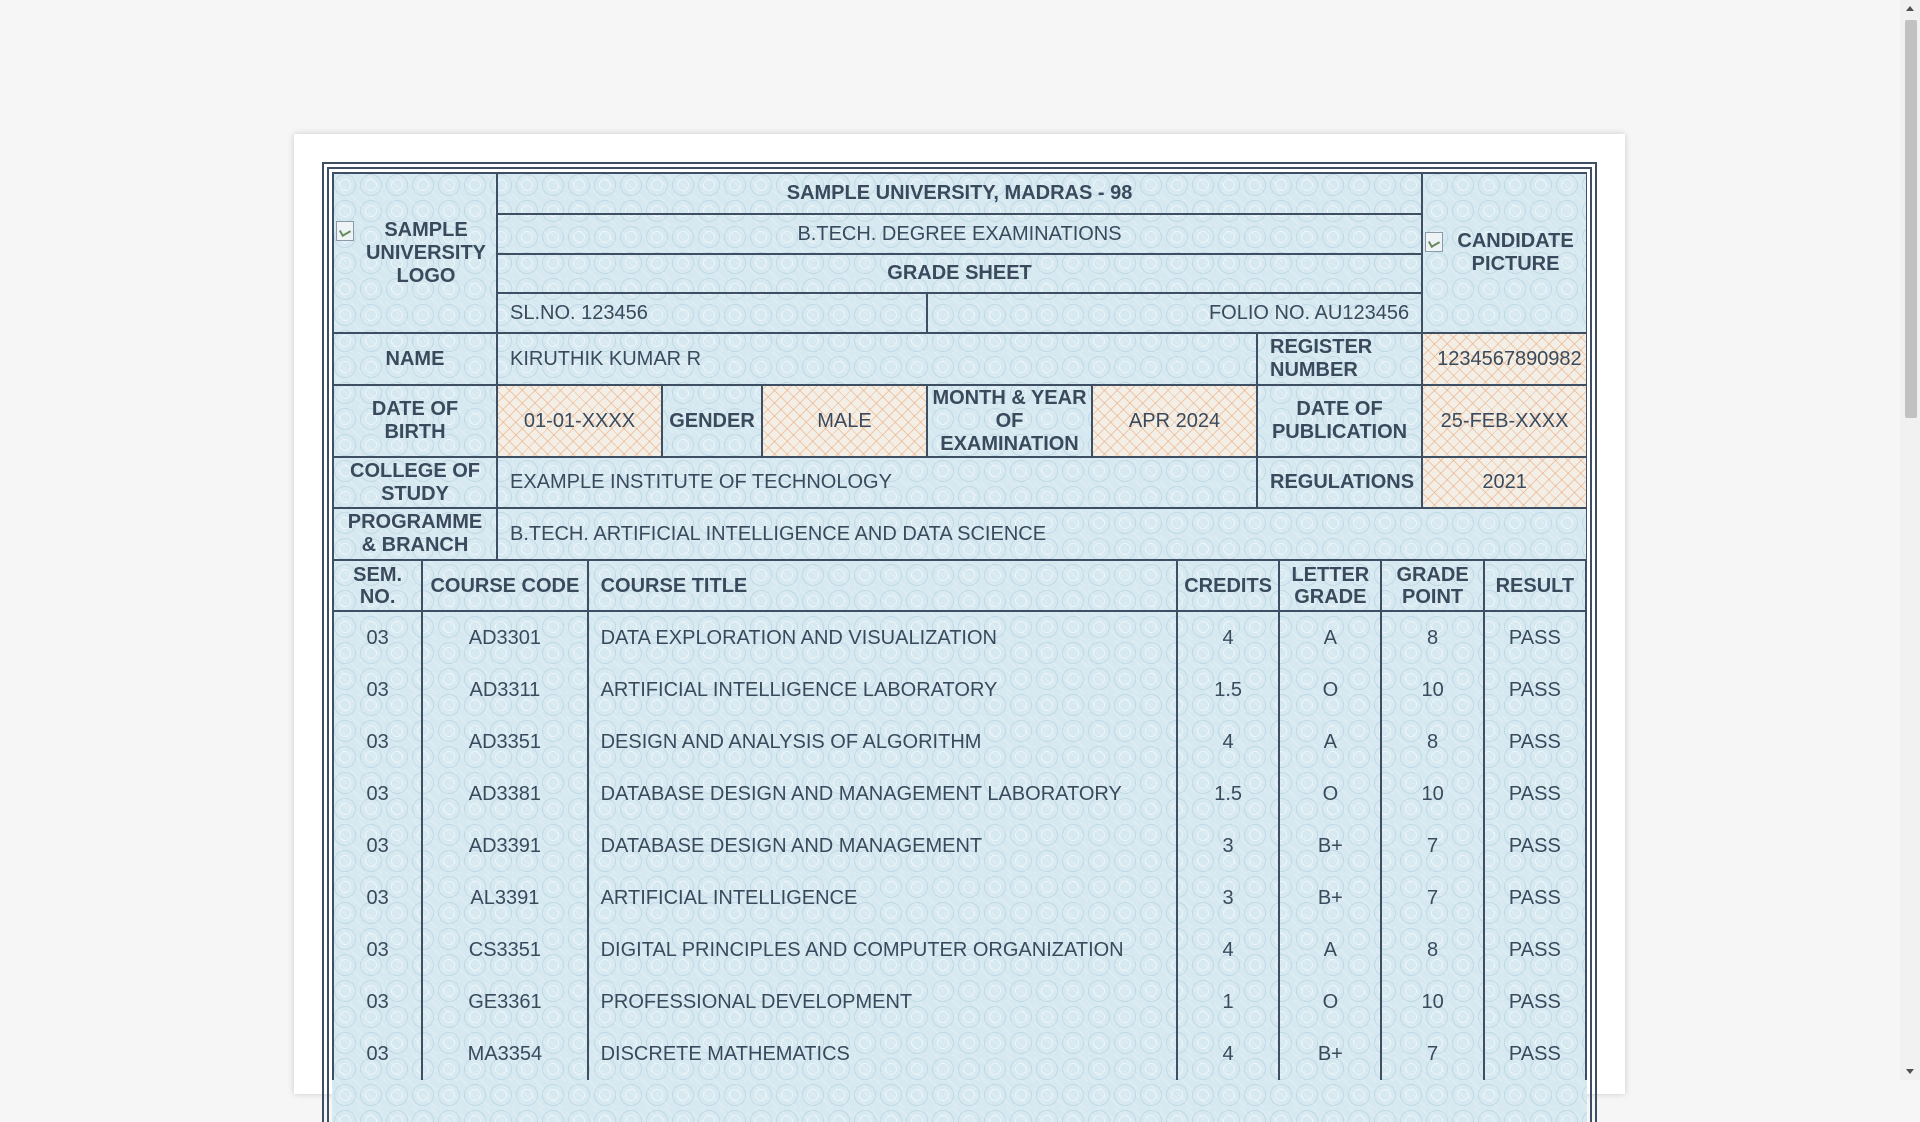  Describe the element at coordinates (1228, 1002) in the screenshot. I see `credits-cell: 1` at that location.